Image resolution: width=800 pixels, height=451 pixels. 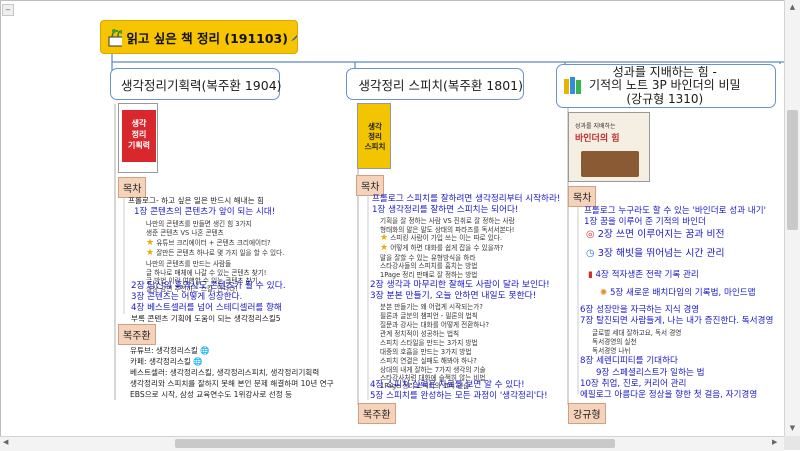 I want to click on toc-item: ✺ 5장 새로운 배치다임의 기록법, 마인드맵, so click(x=678, y=293).